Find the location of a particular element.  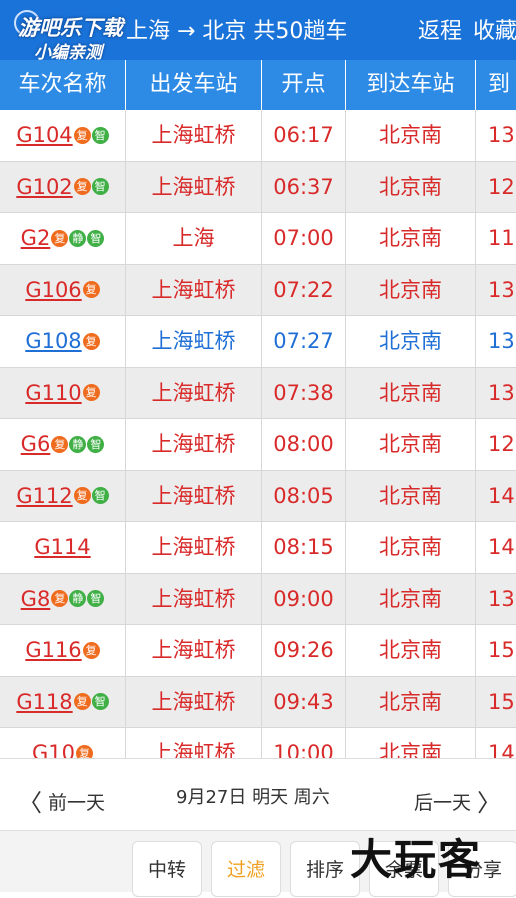

table-row: G10复上海虹桥10:00北京南14: is located at coordinates (258, 743).